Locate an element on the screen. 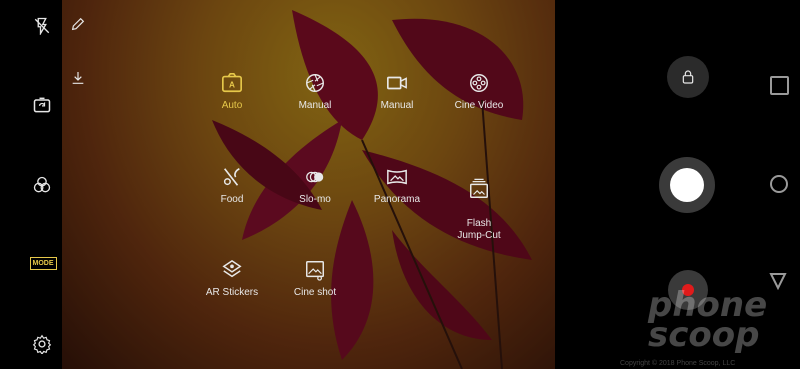 Image resolution: width=800 pixels, height=369 pixels. mode-label: Cine Video is located at coordinates (479, 105).